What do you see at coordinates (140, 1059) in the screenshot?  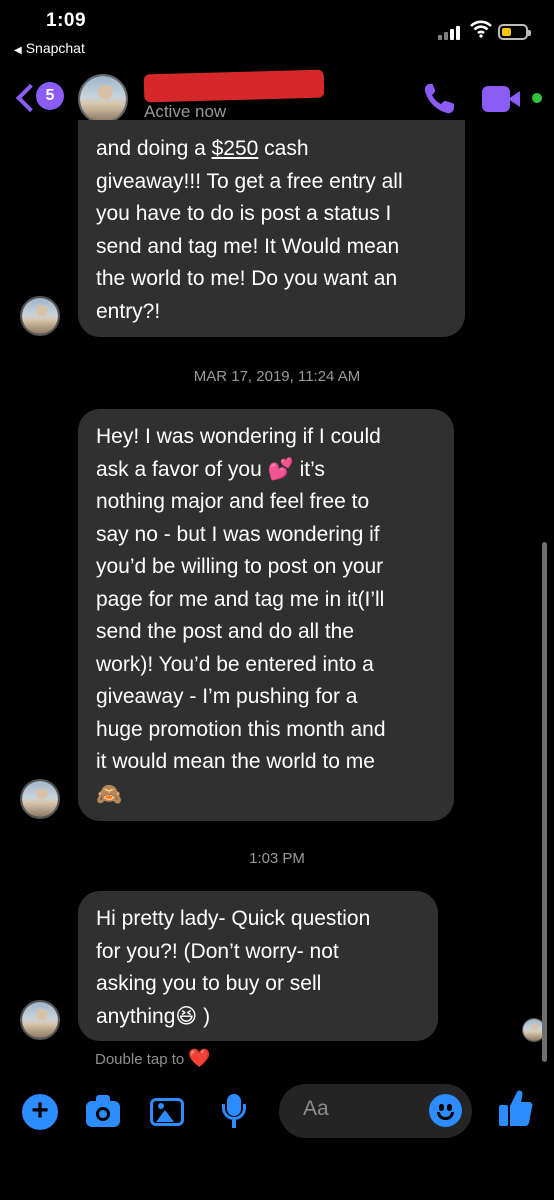 I see `hint-text: Double tap to` at bounding box center [140, 1059].